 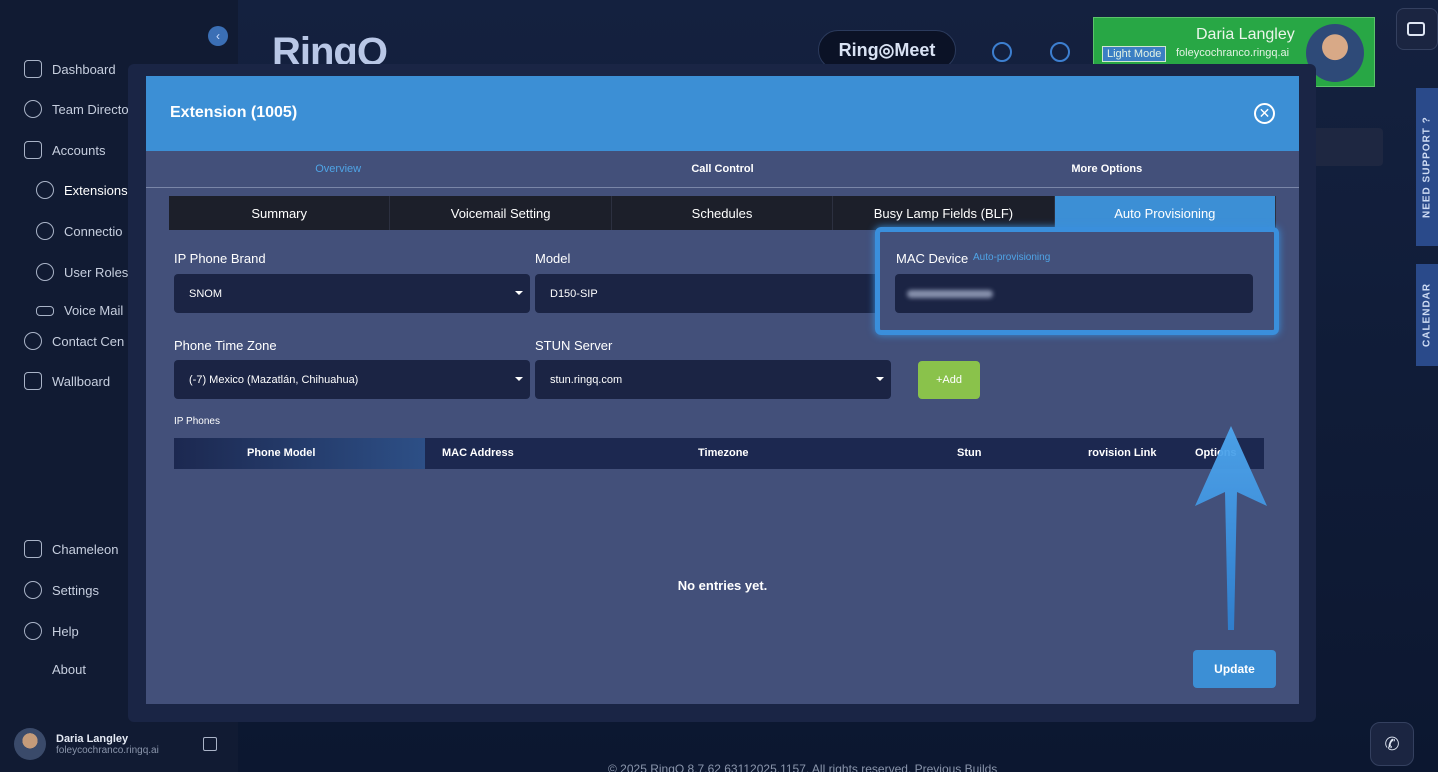 I want to click on mac-device-label: MAC Device, so click(x=932, y=258).